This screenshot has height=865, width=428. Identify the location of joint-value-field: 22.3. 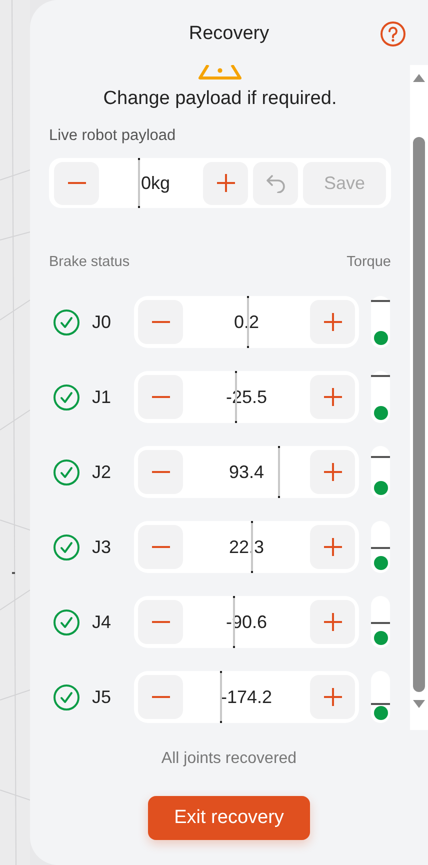
(246, 547).